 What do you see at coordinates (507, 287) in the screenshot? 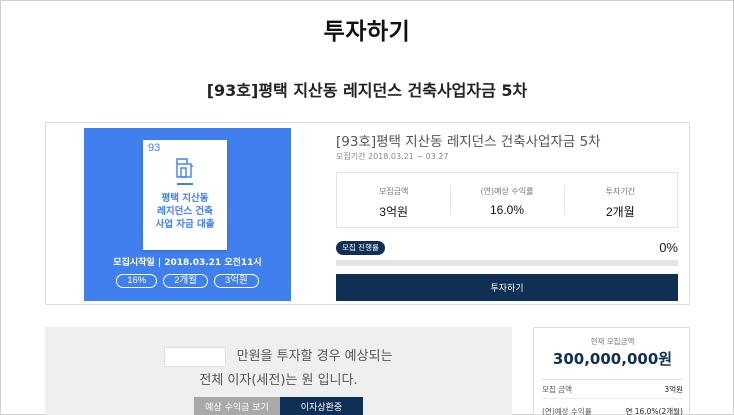
I see `invest-button: 투자하기` at bounding box center [507, 287].